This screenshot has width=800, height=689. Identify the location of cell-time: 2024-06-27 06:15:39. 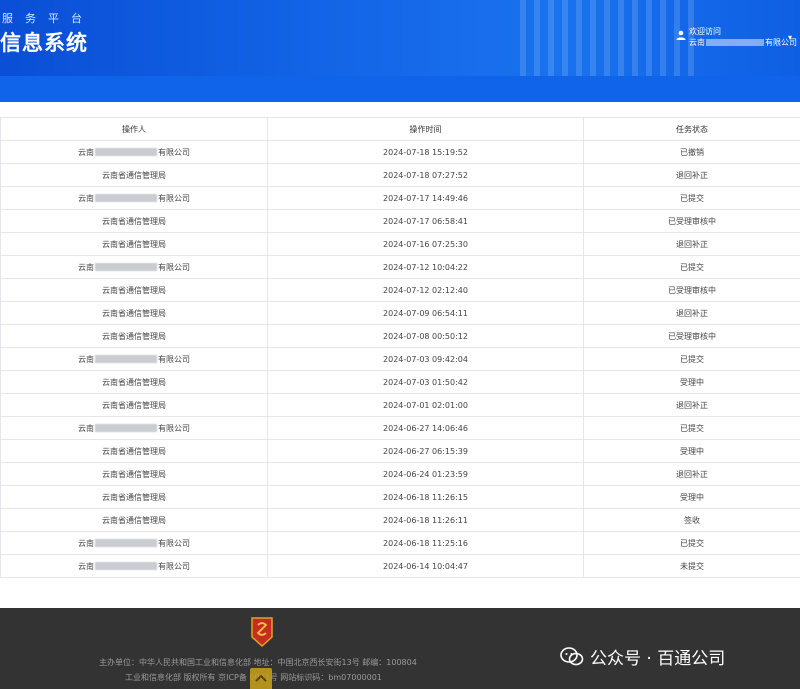
(425, 451).